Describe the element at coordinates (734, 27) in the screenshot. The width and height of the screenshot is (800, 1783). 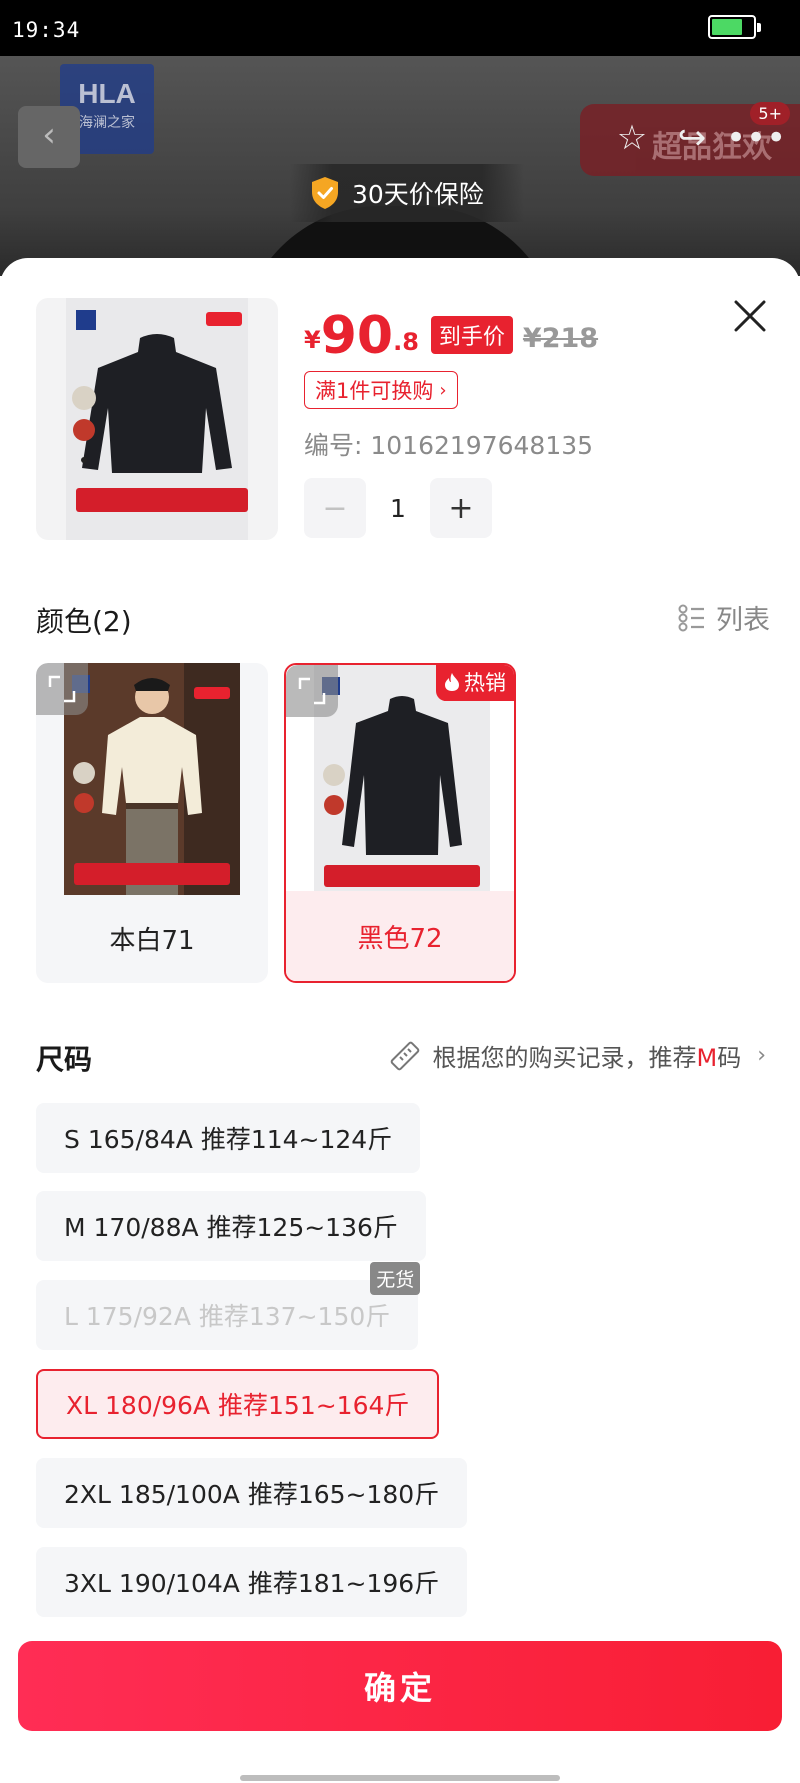
I see `battery-icon` at that location.